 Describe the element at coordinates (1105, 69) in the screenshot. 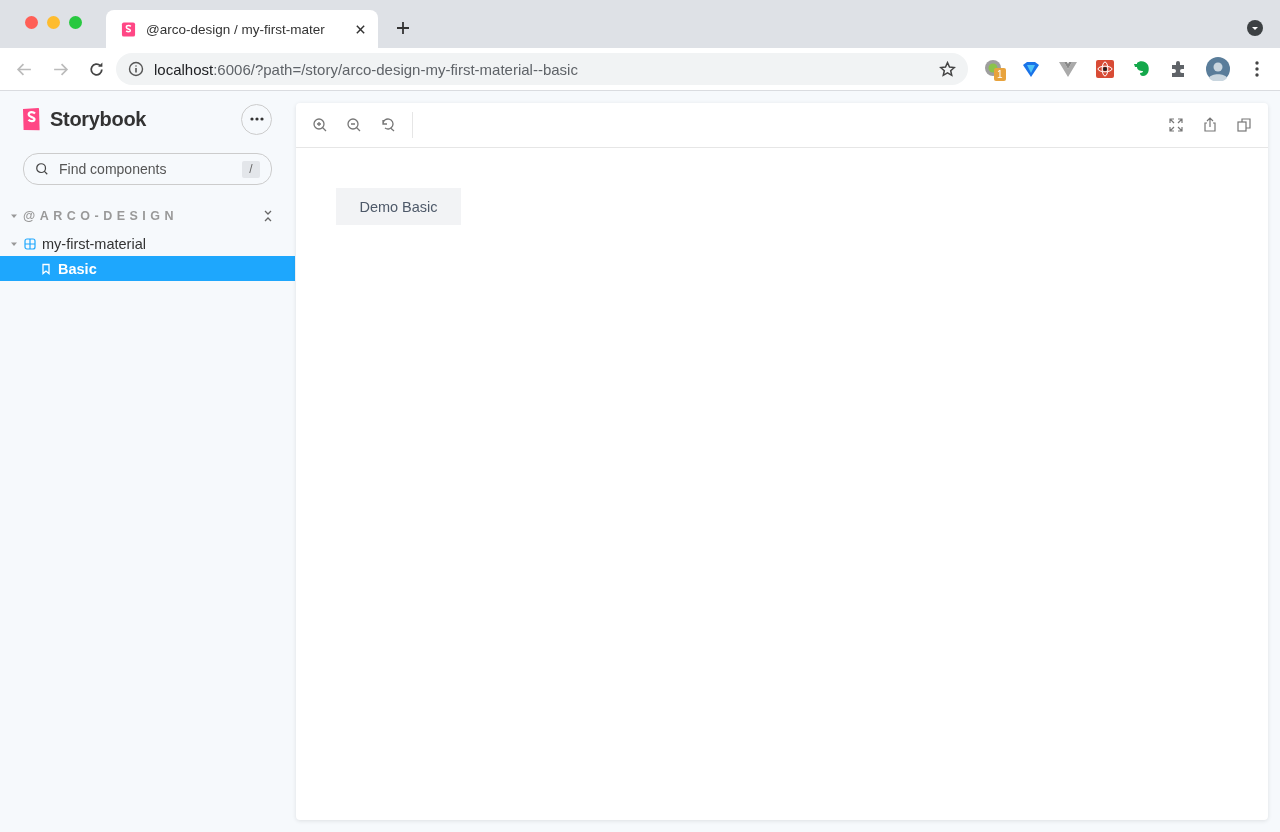

I see `atom-extension-icon` at that location.